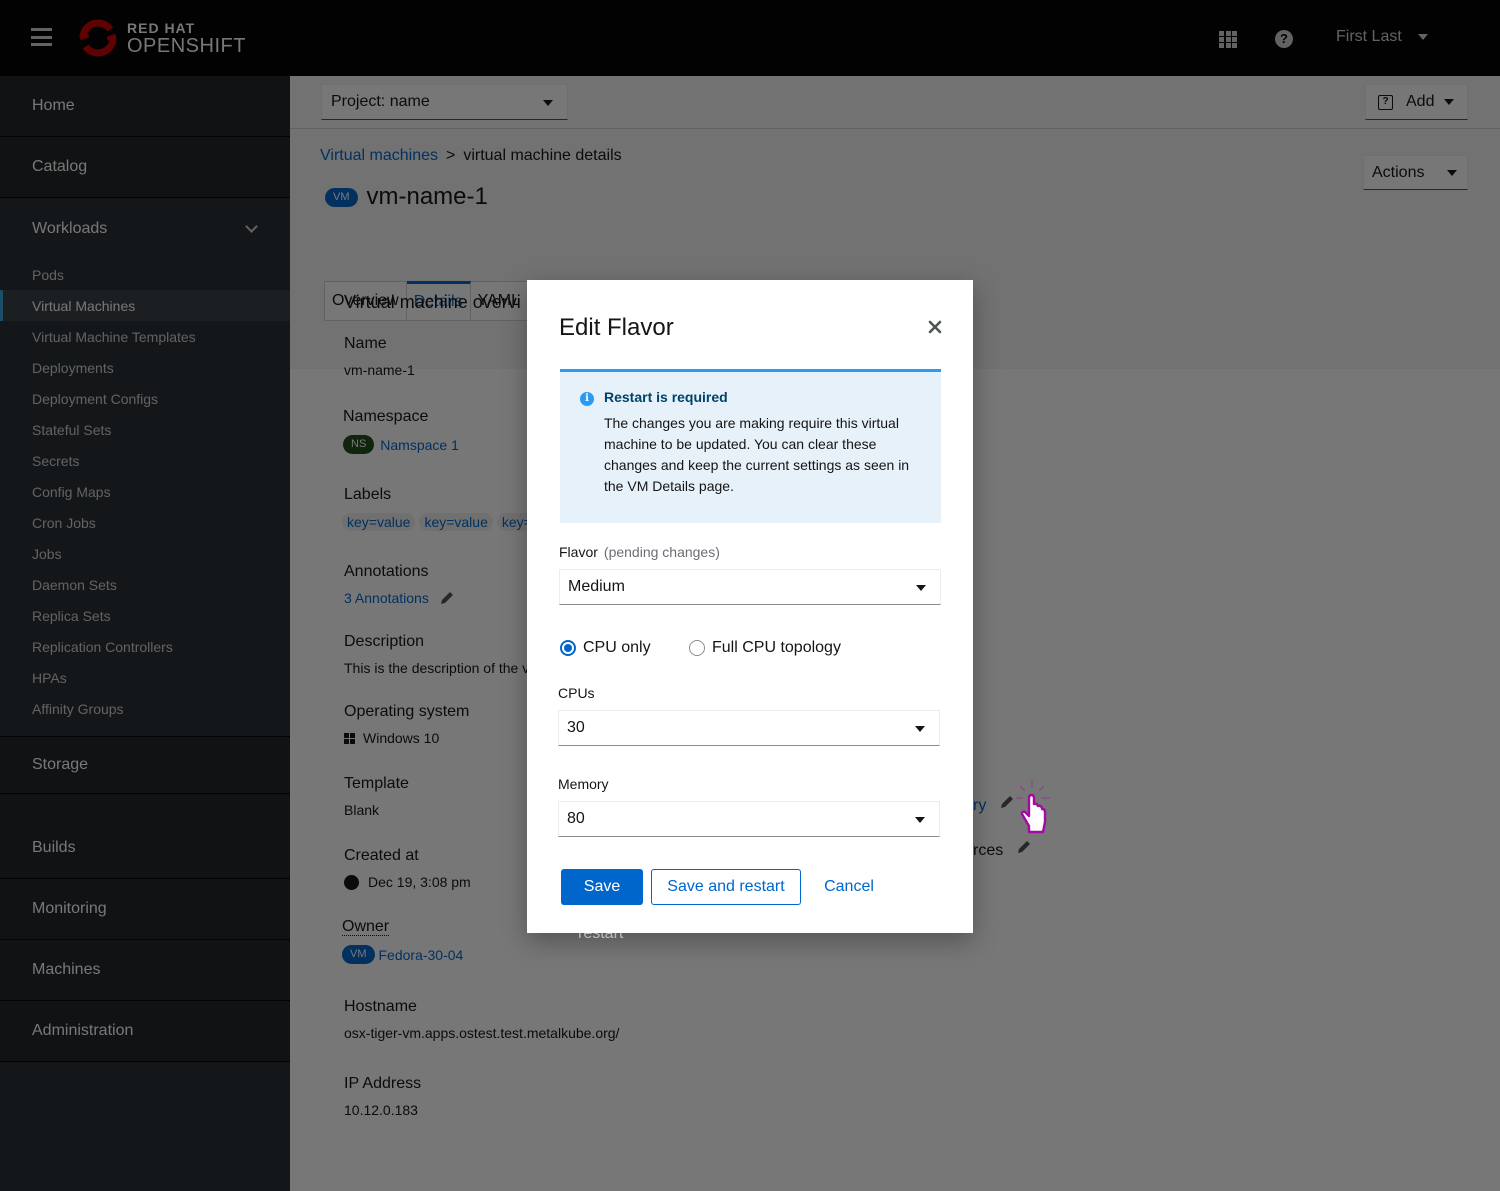 Image resolution: width=1500 pixels, height=1191 pixels. Describe the element at coordinates (750, 587) in the screenshot. I see `flavor-select: Medium` at that location.